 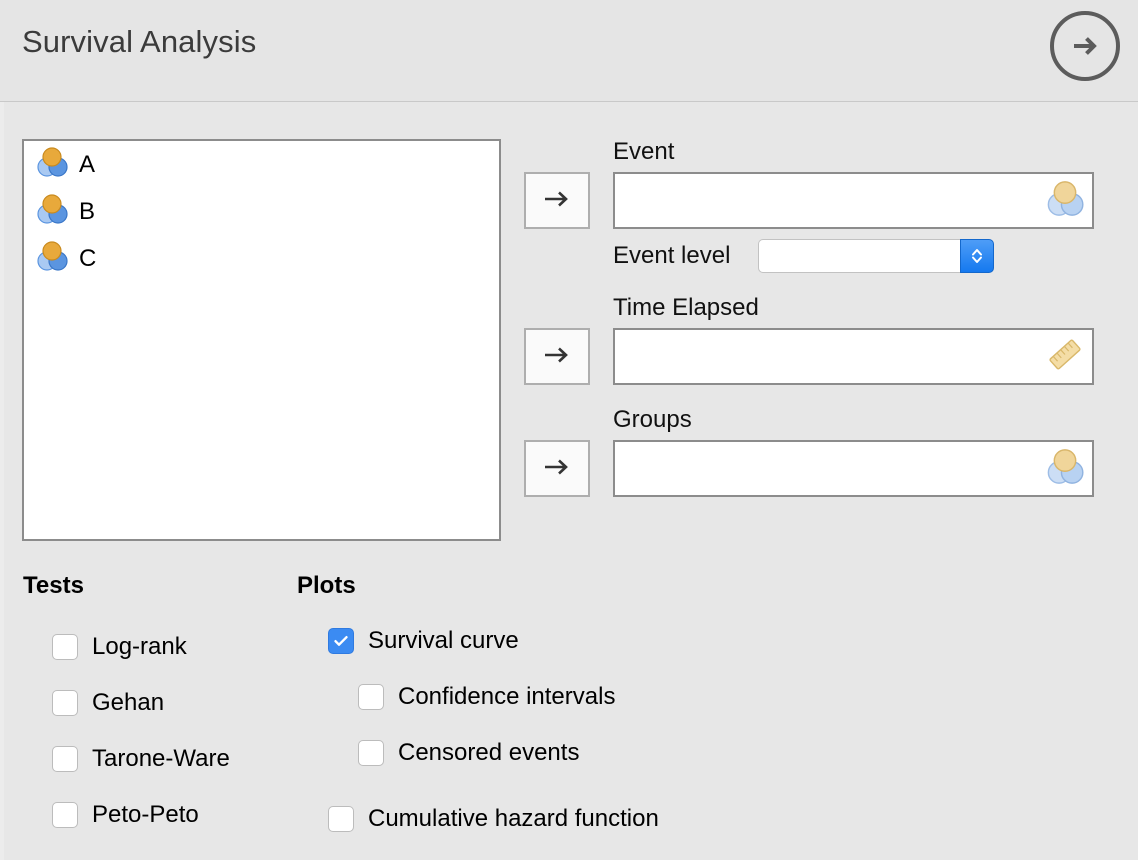 What do you see at coordinates (507, 696) in the screenshot?
I see `checkbox-label: Confidence intervals` at bounding box center [507, 696].